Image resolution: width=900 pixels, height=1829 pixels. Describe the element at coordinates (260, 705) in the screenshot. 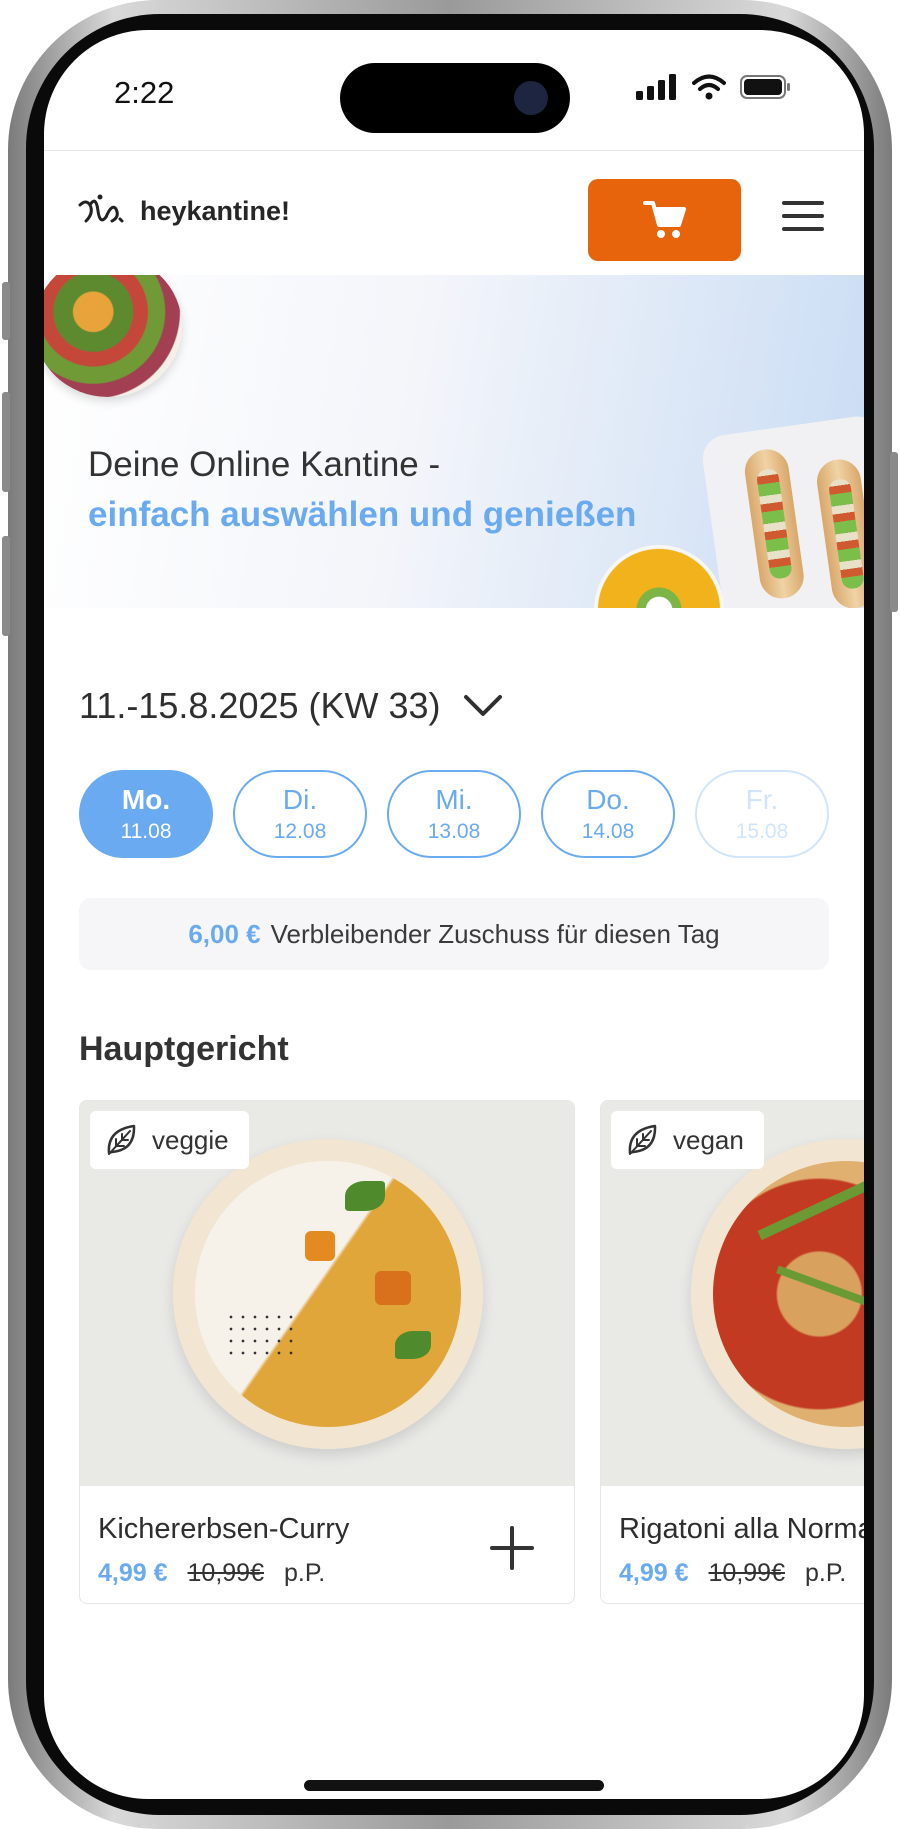

I see `week-label: 11.-15.8.2025 (KW 33)` at that location.